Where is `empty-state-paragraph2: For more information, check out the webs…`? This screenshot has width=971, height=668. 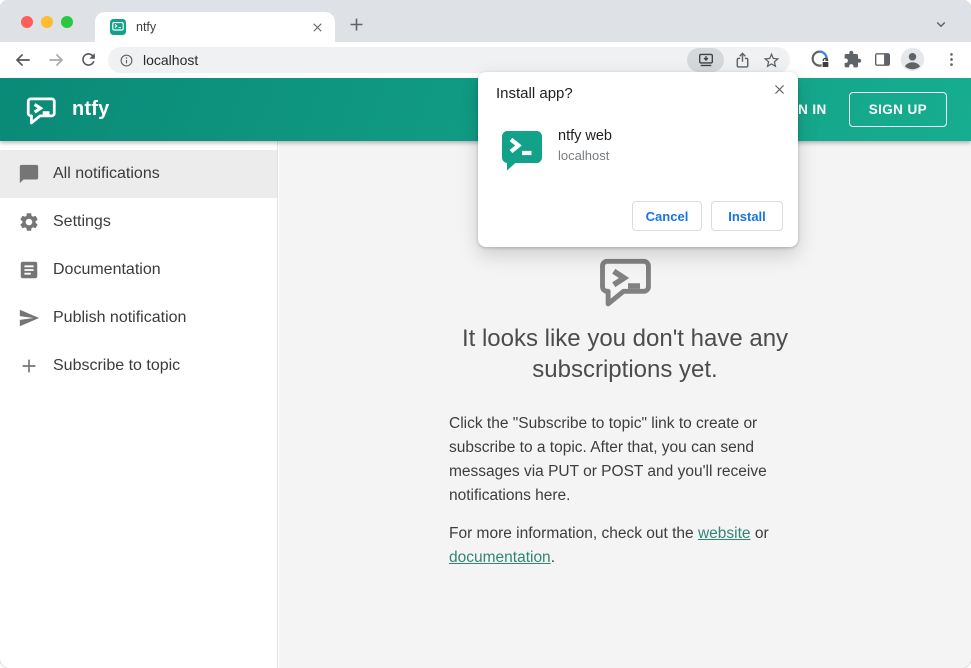 empty-state-paragraph2: For more information, check out the webs… is located at coordinates (625, 546).